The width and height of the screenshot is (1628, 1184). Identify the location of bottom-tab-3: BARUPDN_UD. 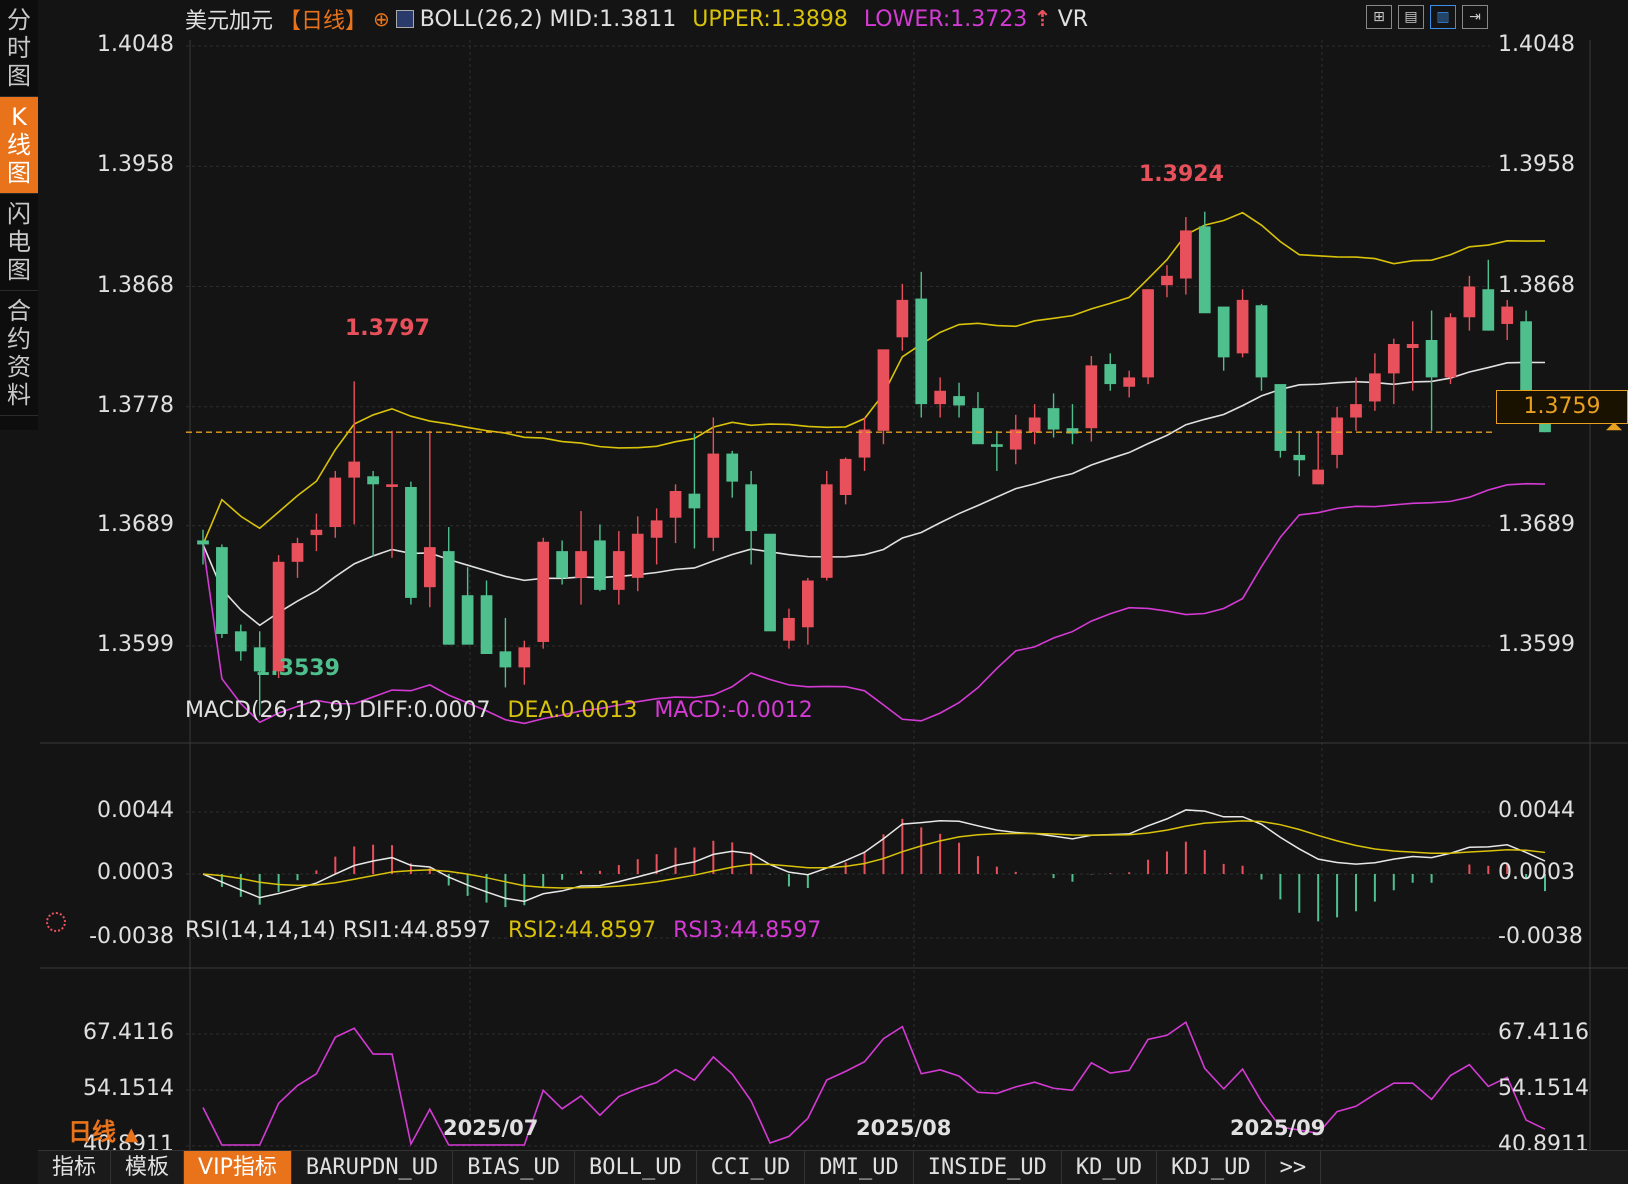
(373, 1167).